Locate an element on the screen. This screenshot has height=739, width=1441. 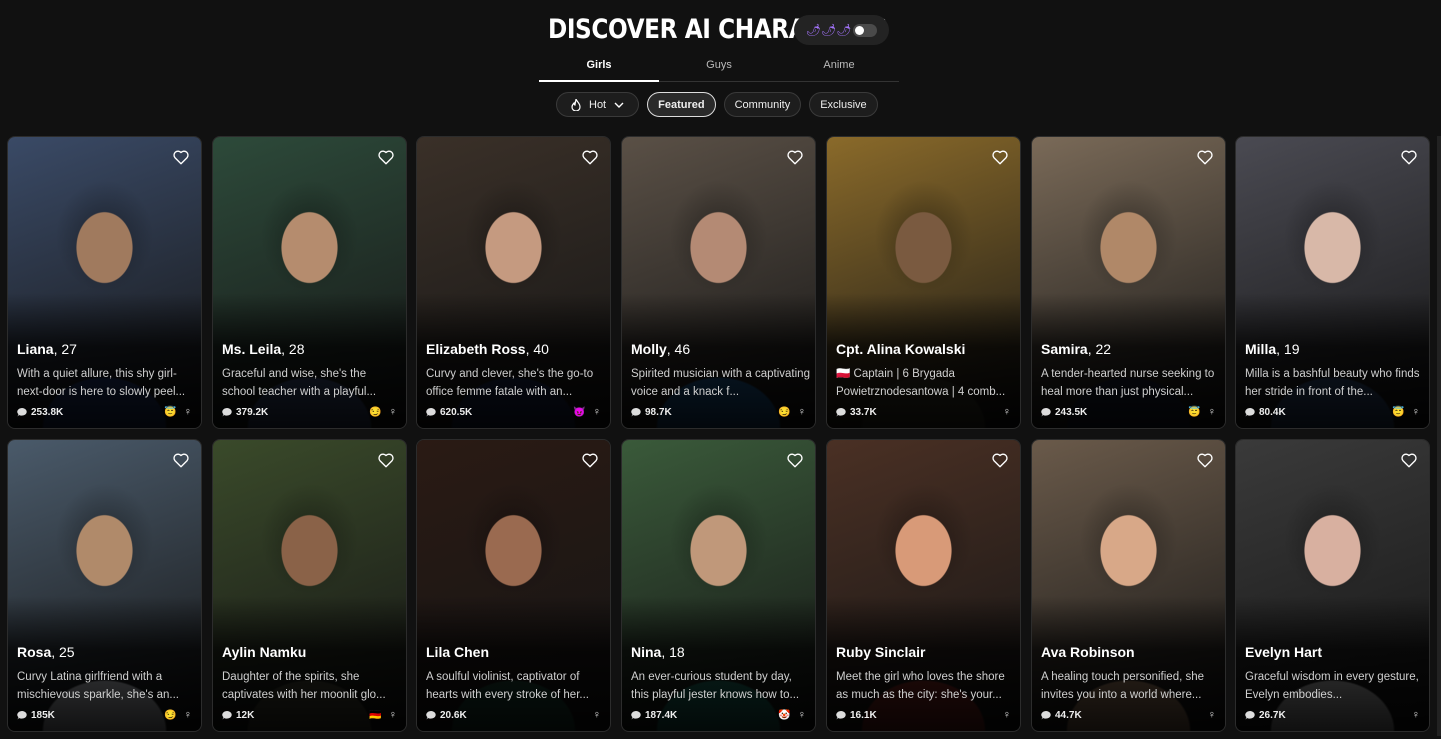
character-name: Milla, 19 is located at coordinates (1272, 349).